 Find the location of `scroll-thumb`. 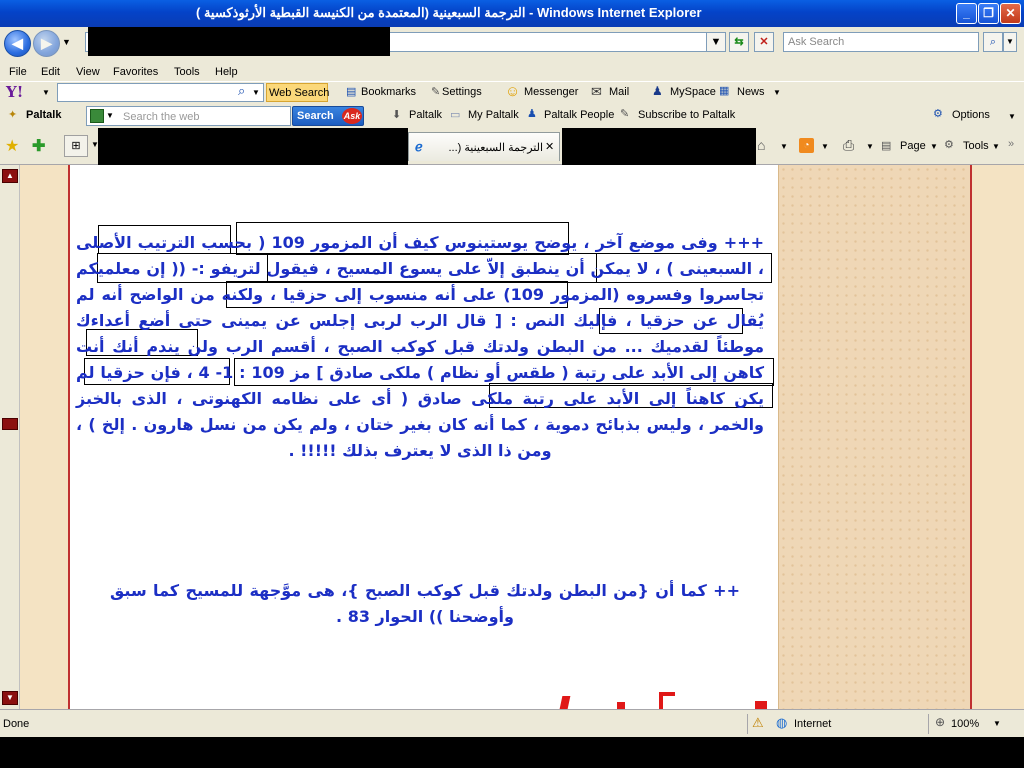

scroll-thumb is located at coordinates (10, 424).